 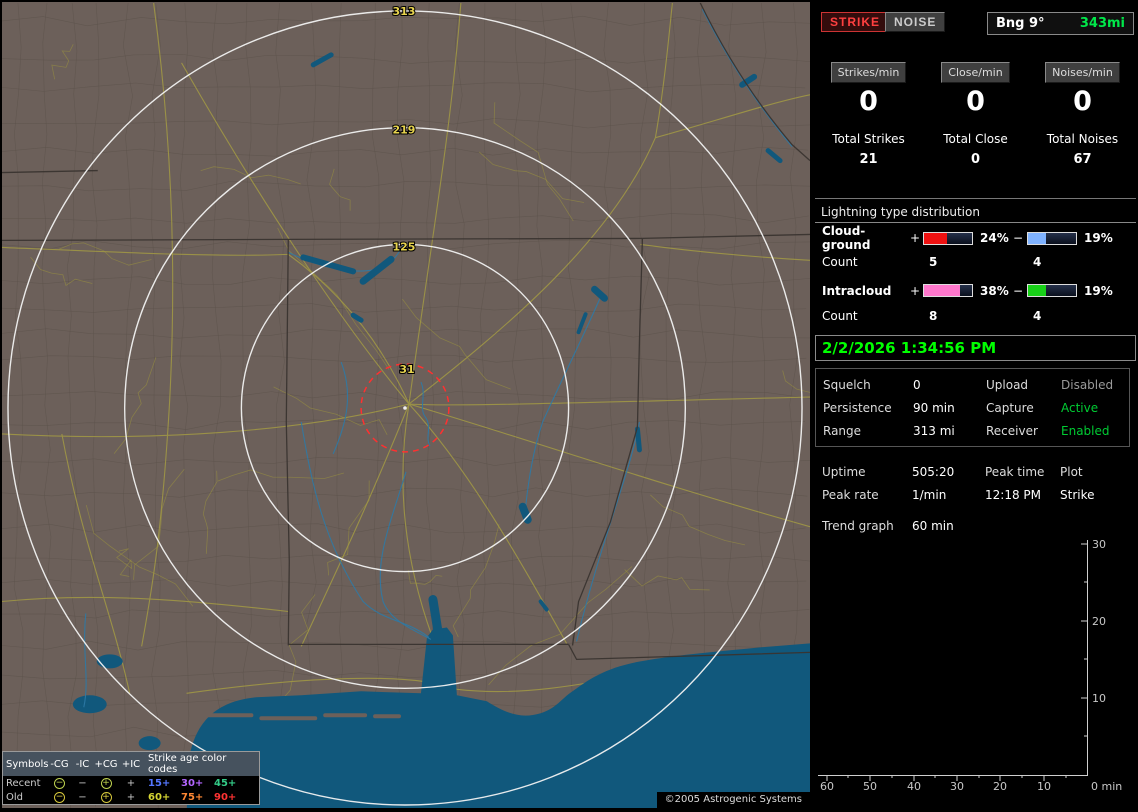 What do you see at coordinates (933, 315) in the screenshot?
I see `ic-plus-count: 8` at bounding box center [933, 315].